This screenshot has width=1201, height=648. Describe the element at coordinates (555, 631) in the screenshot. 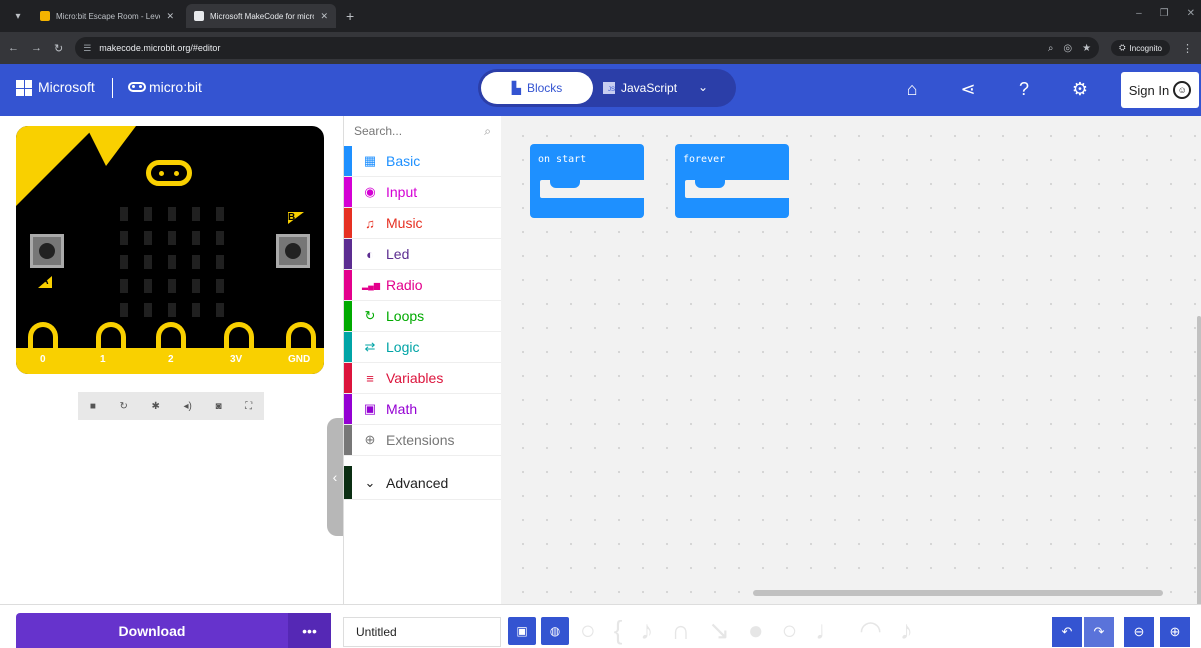

I see `github-icon: ◍` at that location.